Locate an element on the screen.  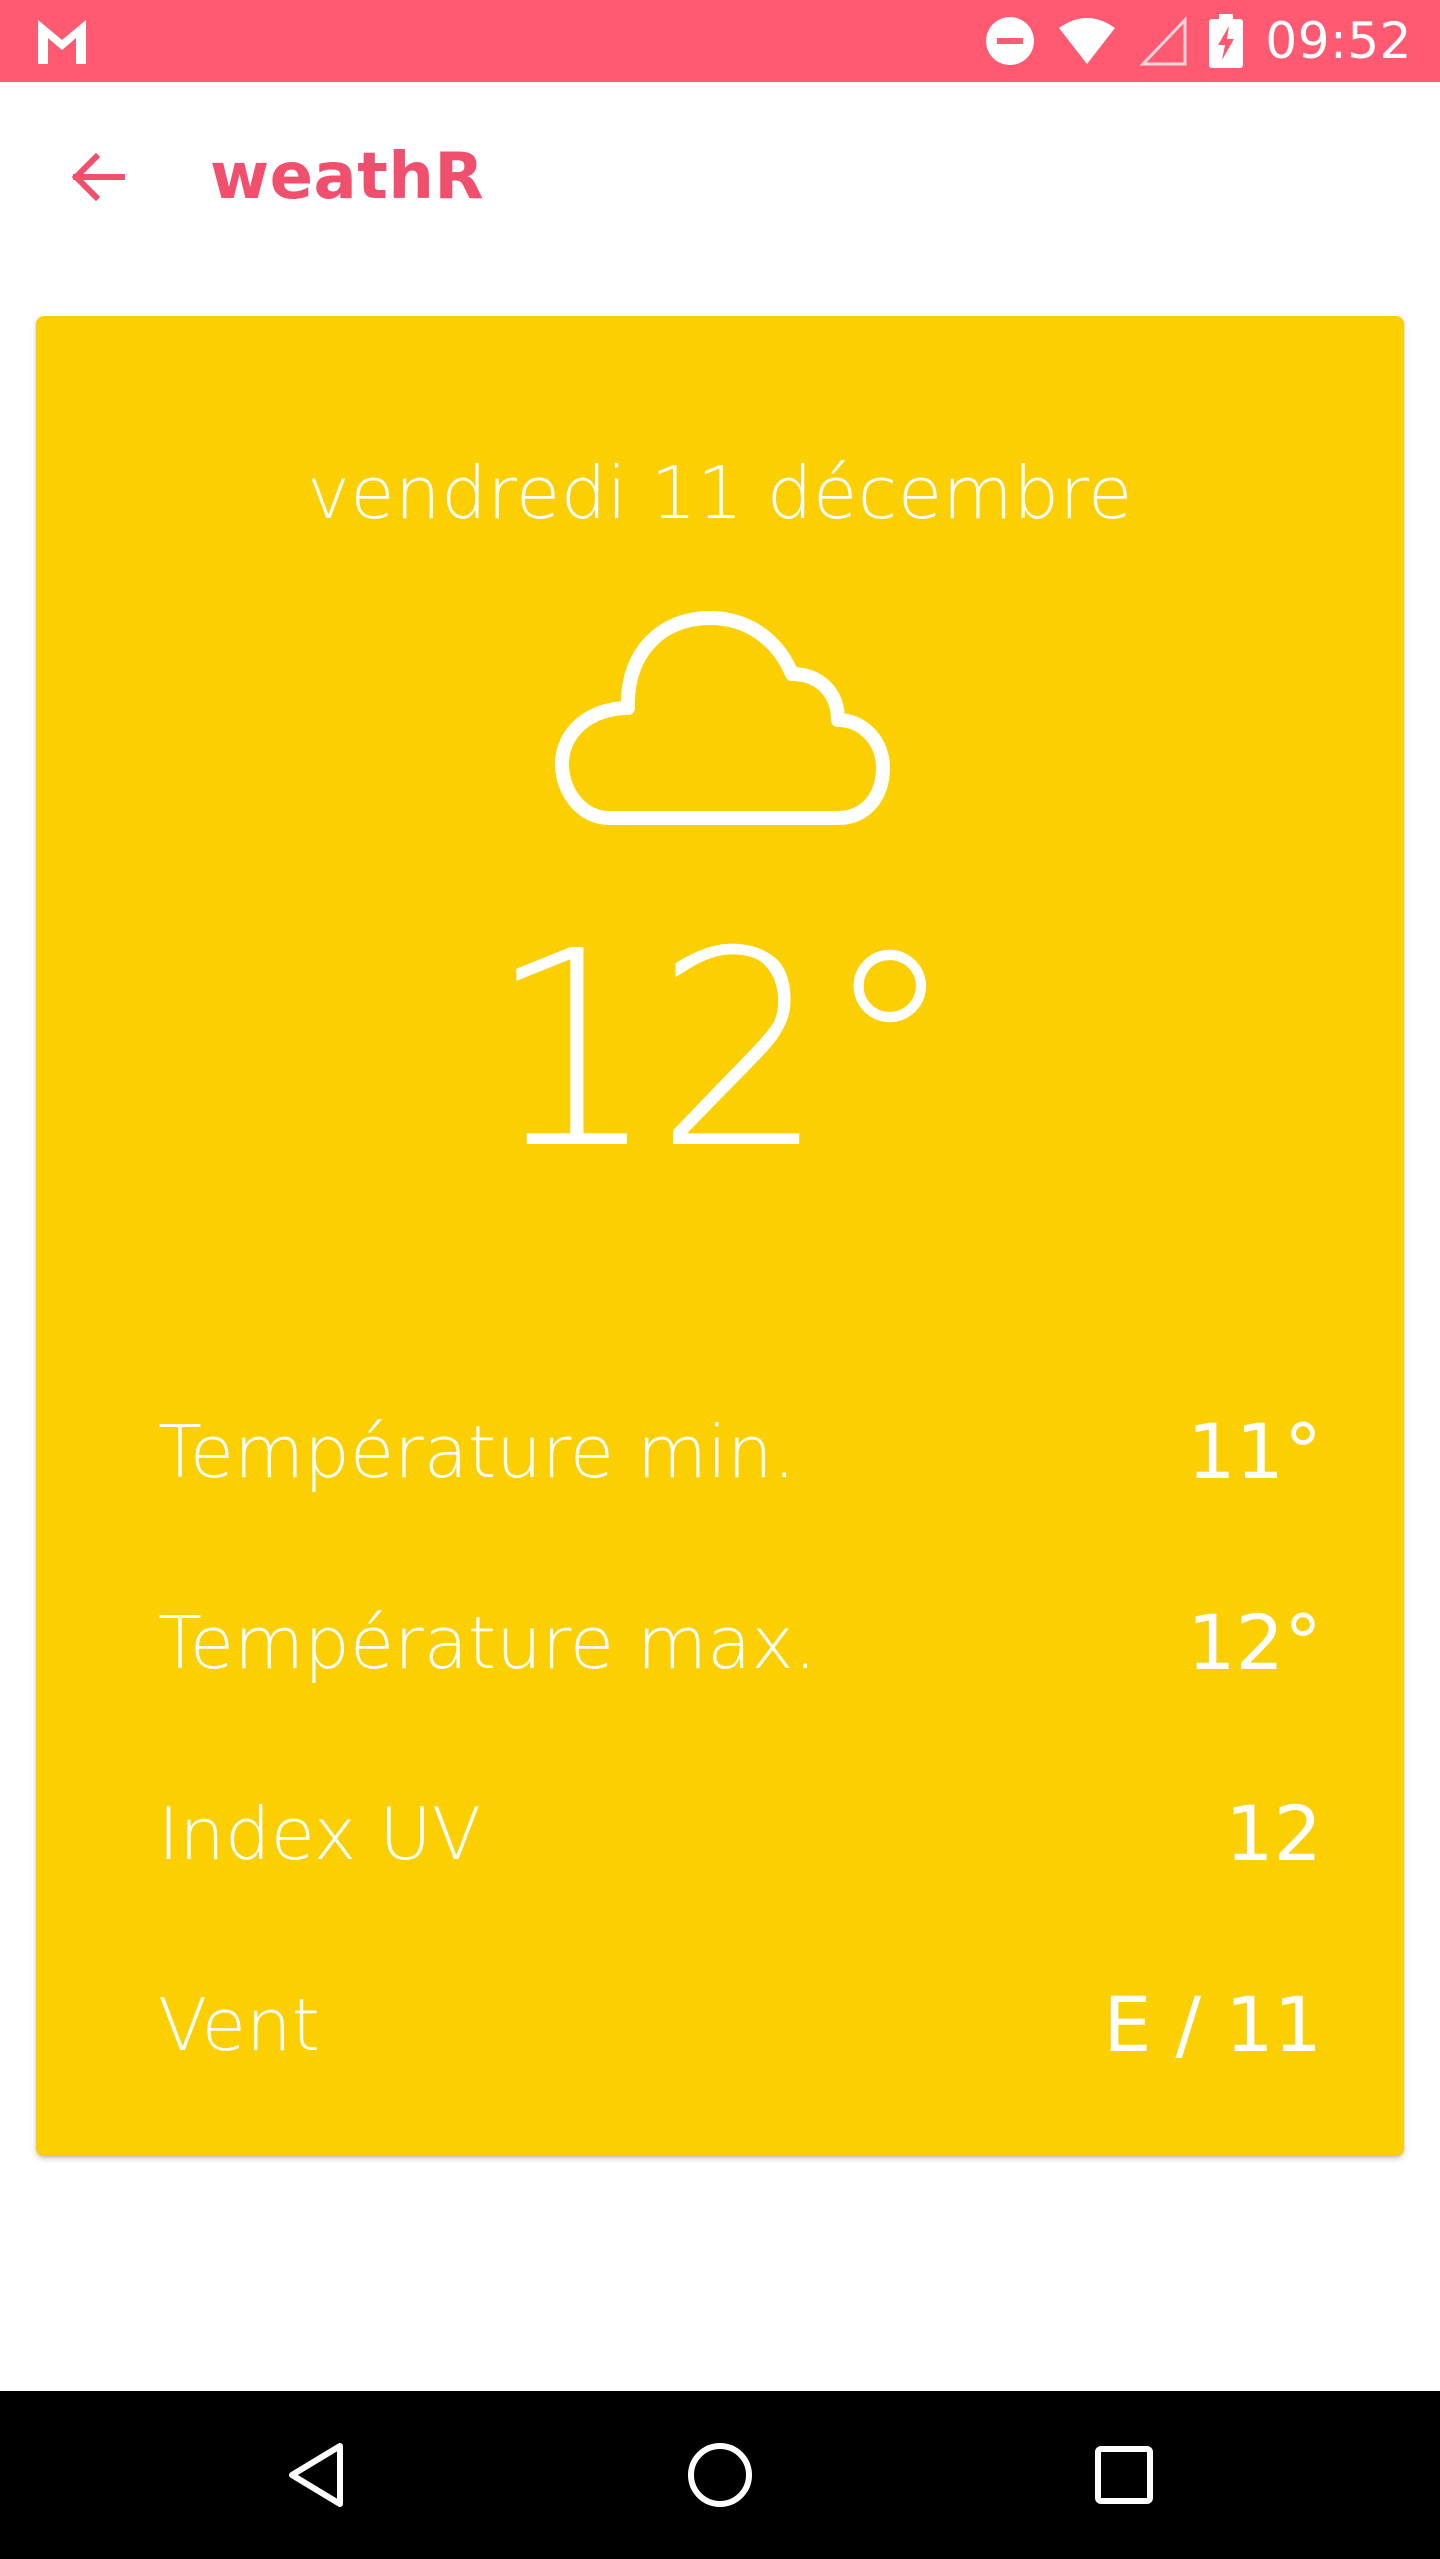
app-title: weathR is located at coordinates (347, 177).